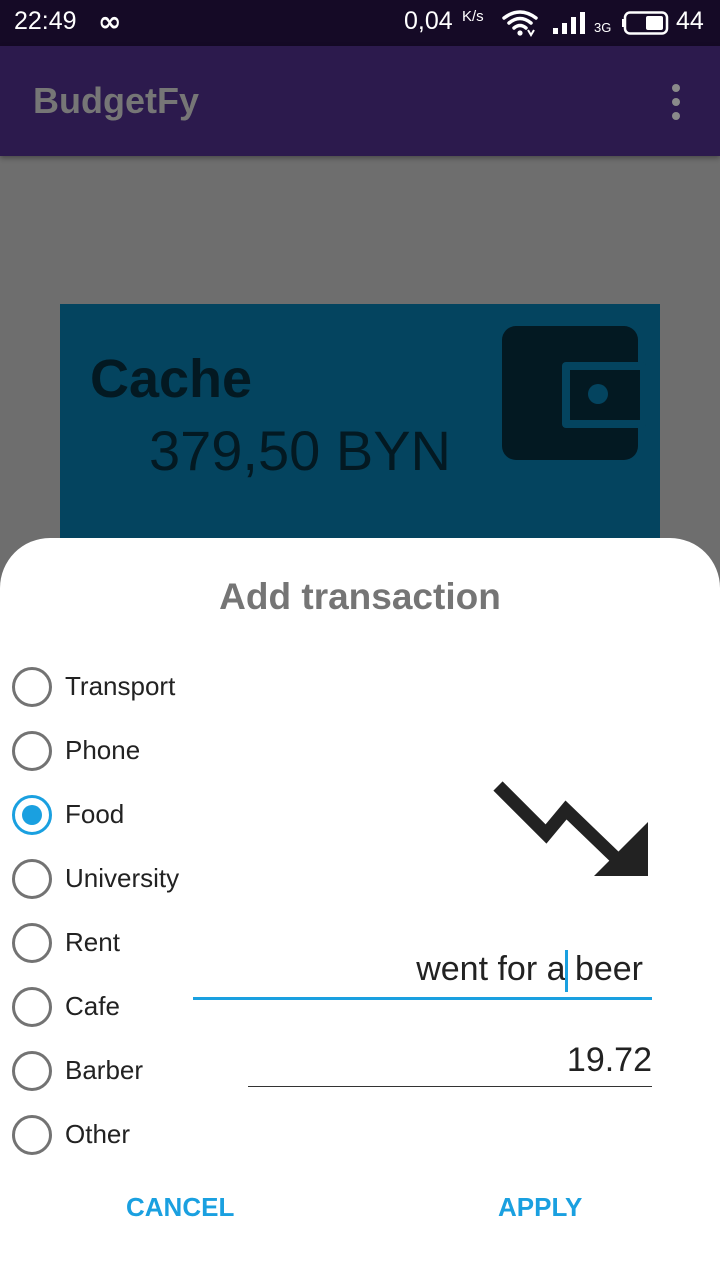 The width and height of the screenshot is (720, 1280). What do you see at coordinates (92, 942) in the screenshot?
I see `category-label: Rent` at bounding box center [92, 942].